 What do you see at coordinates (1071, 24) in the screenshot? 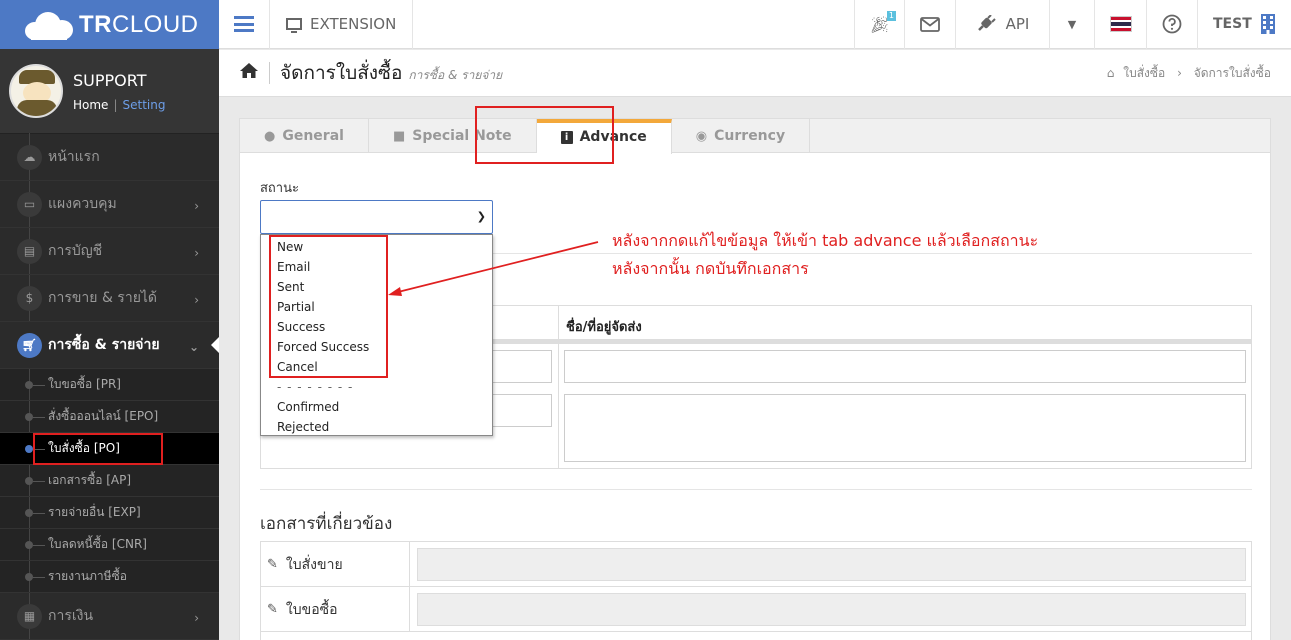
I see `dropdown-toggle: ▼` at bounding box center [1071, 24].